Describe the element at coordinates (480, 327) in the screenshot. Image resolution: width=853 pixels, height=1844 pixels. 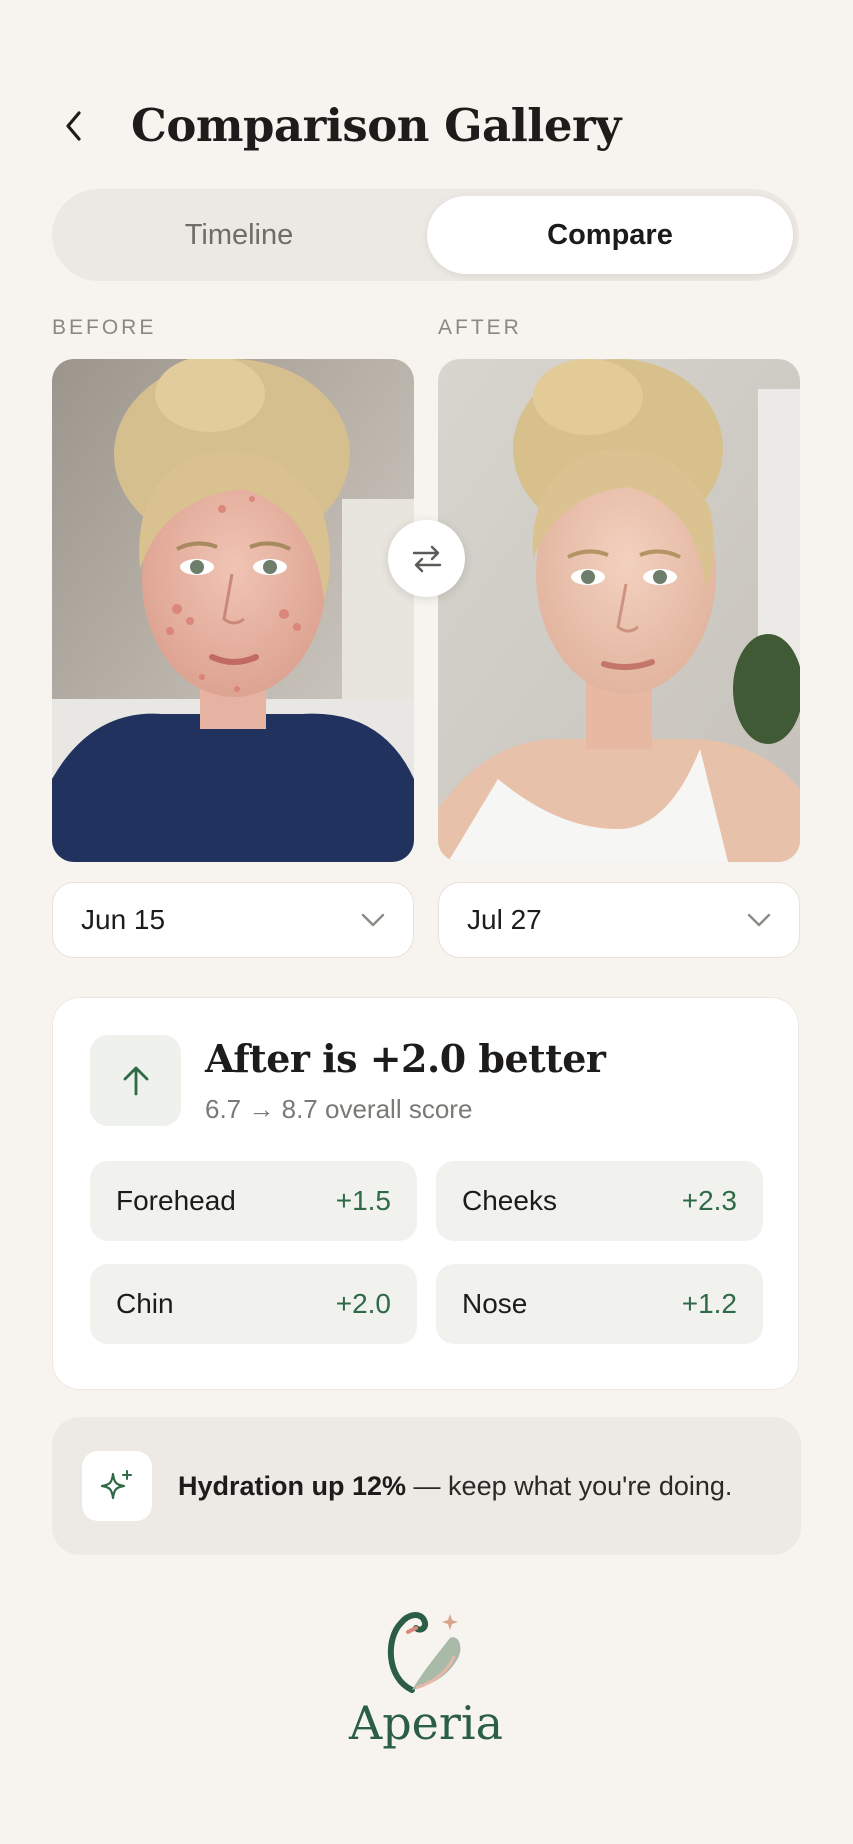
I see `after-label: AFTER` at that location.